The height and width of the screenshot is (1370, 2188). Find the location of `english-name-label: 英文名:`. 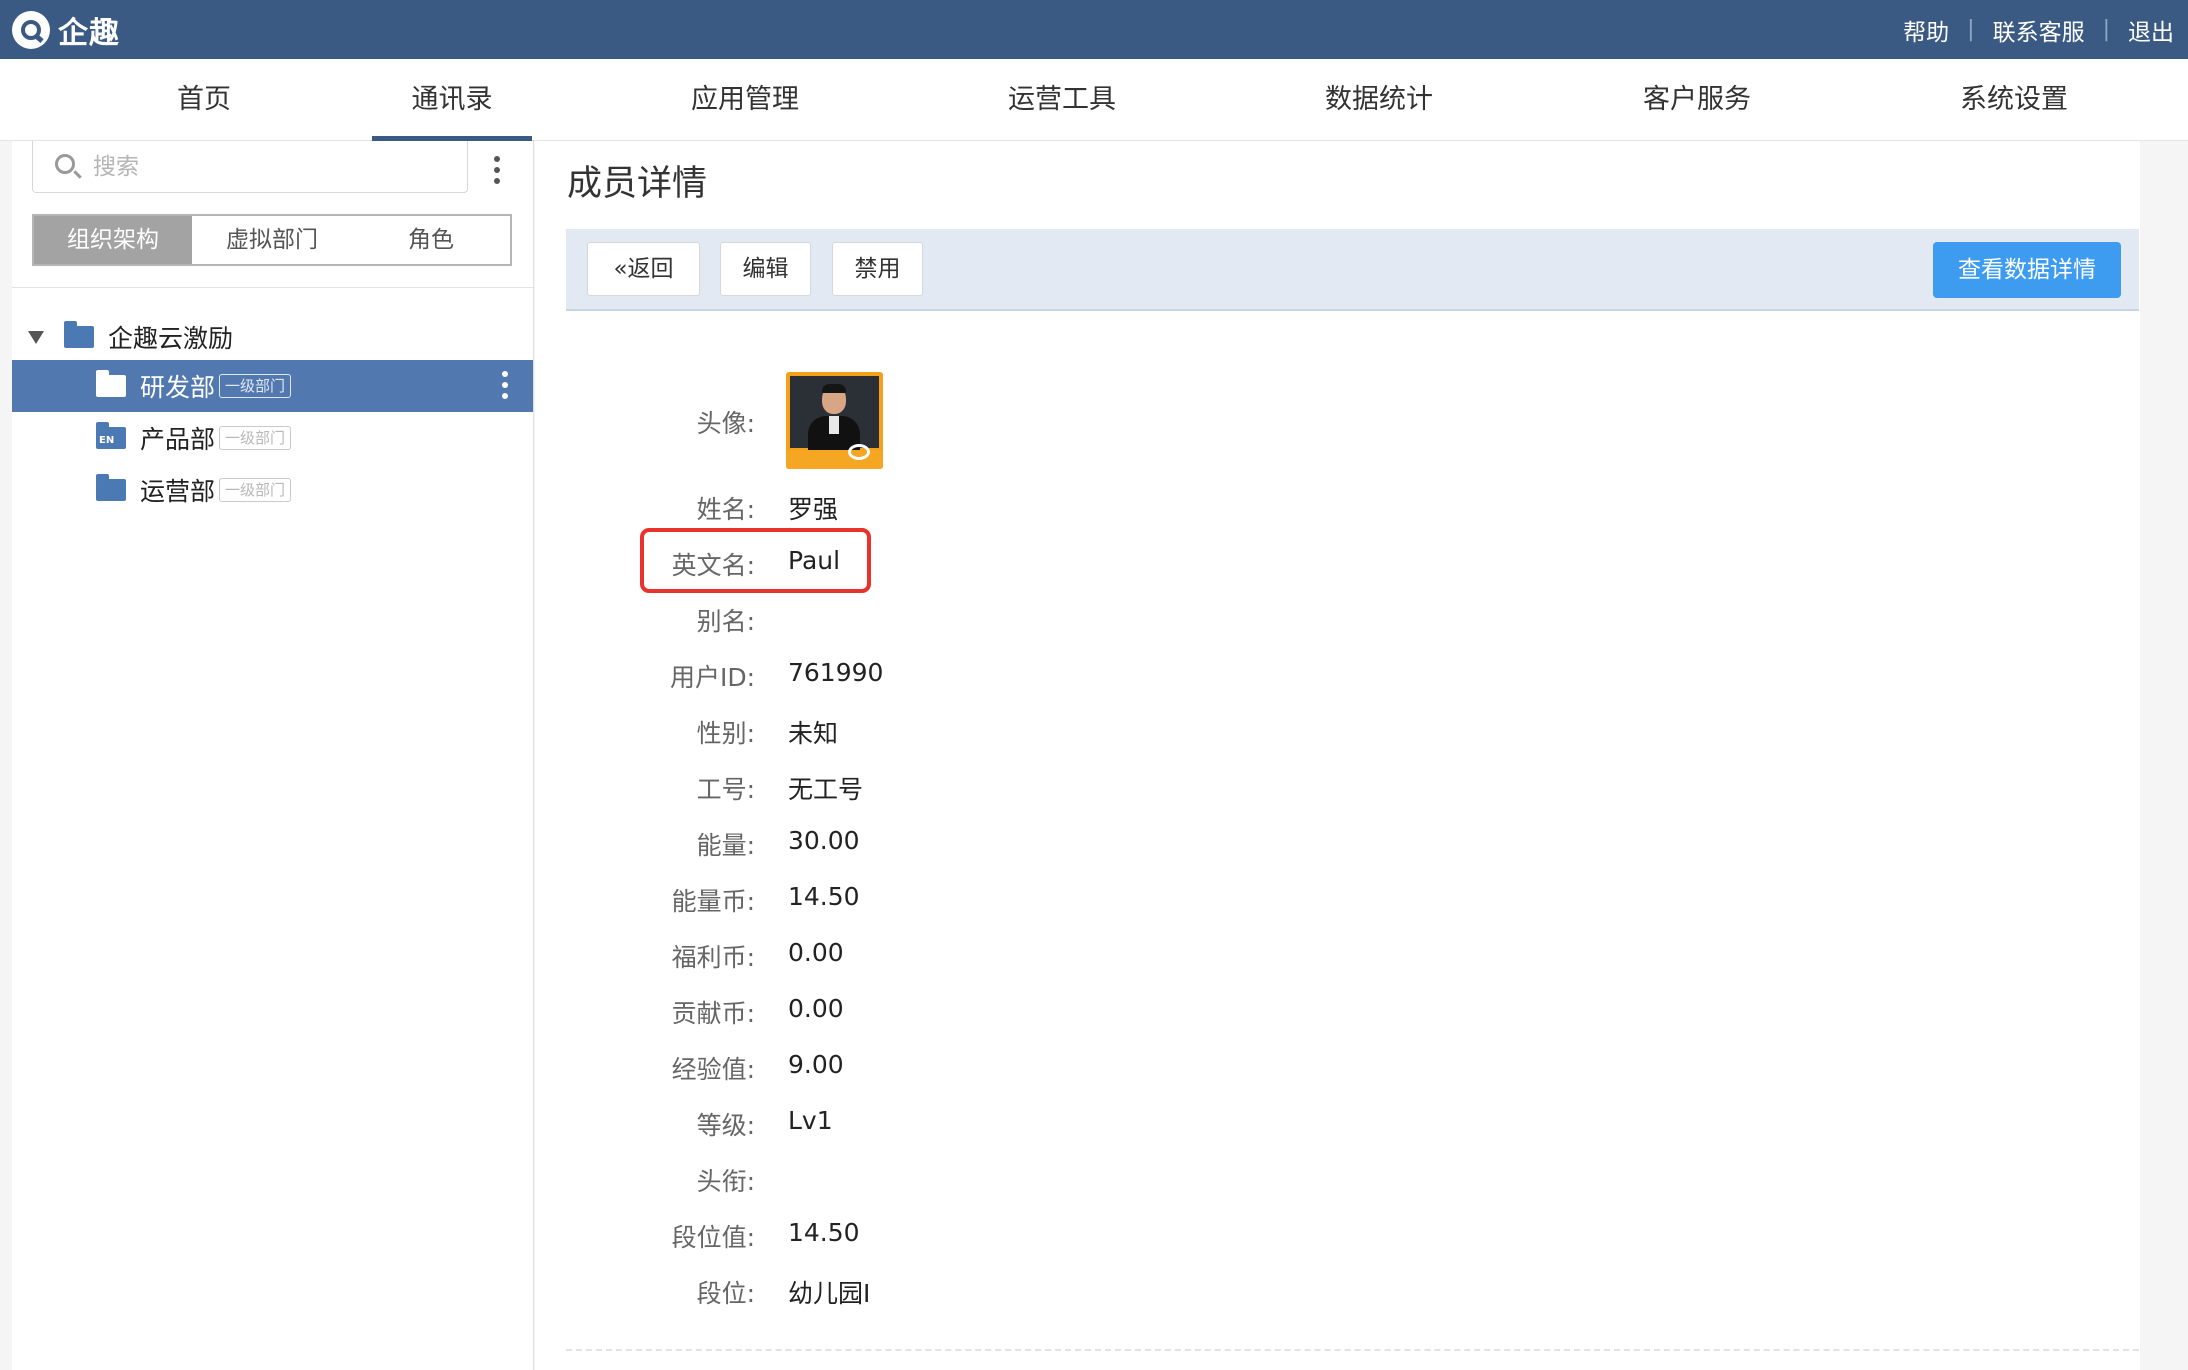

english-name-label: 英文名: is located at coordinates (713, 565).